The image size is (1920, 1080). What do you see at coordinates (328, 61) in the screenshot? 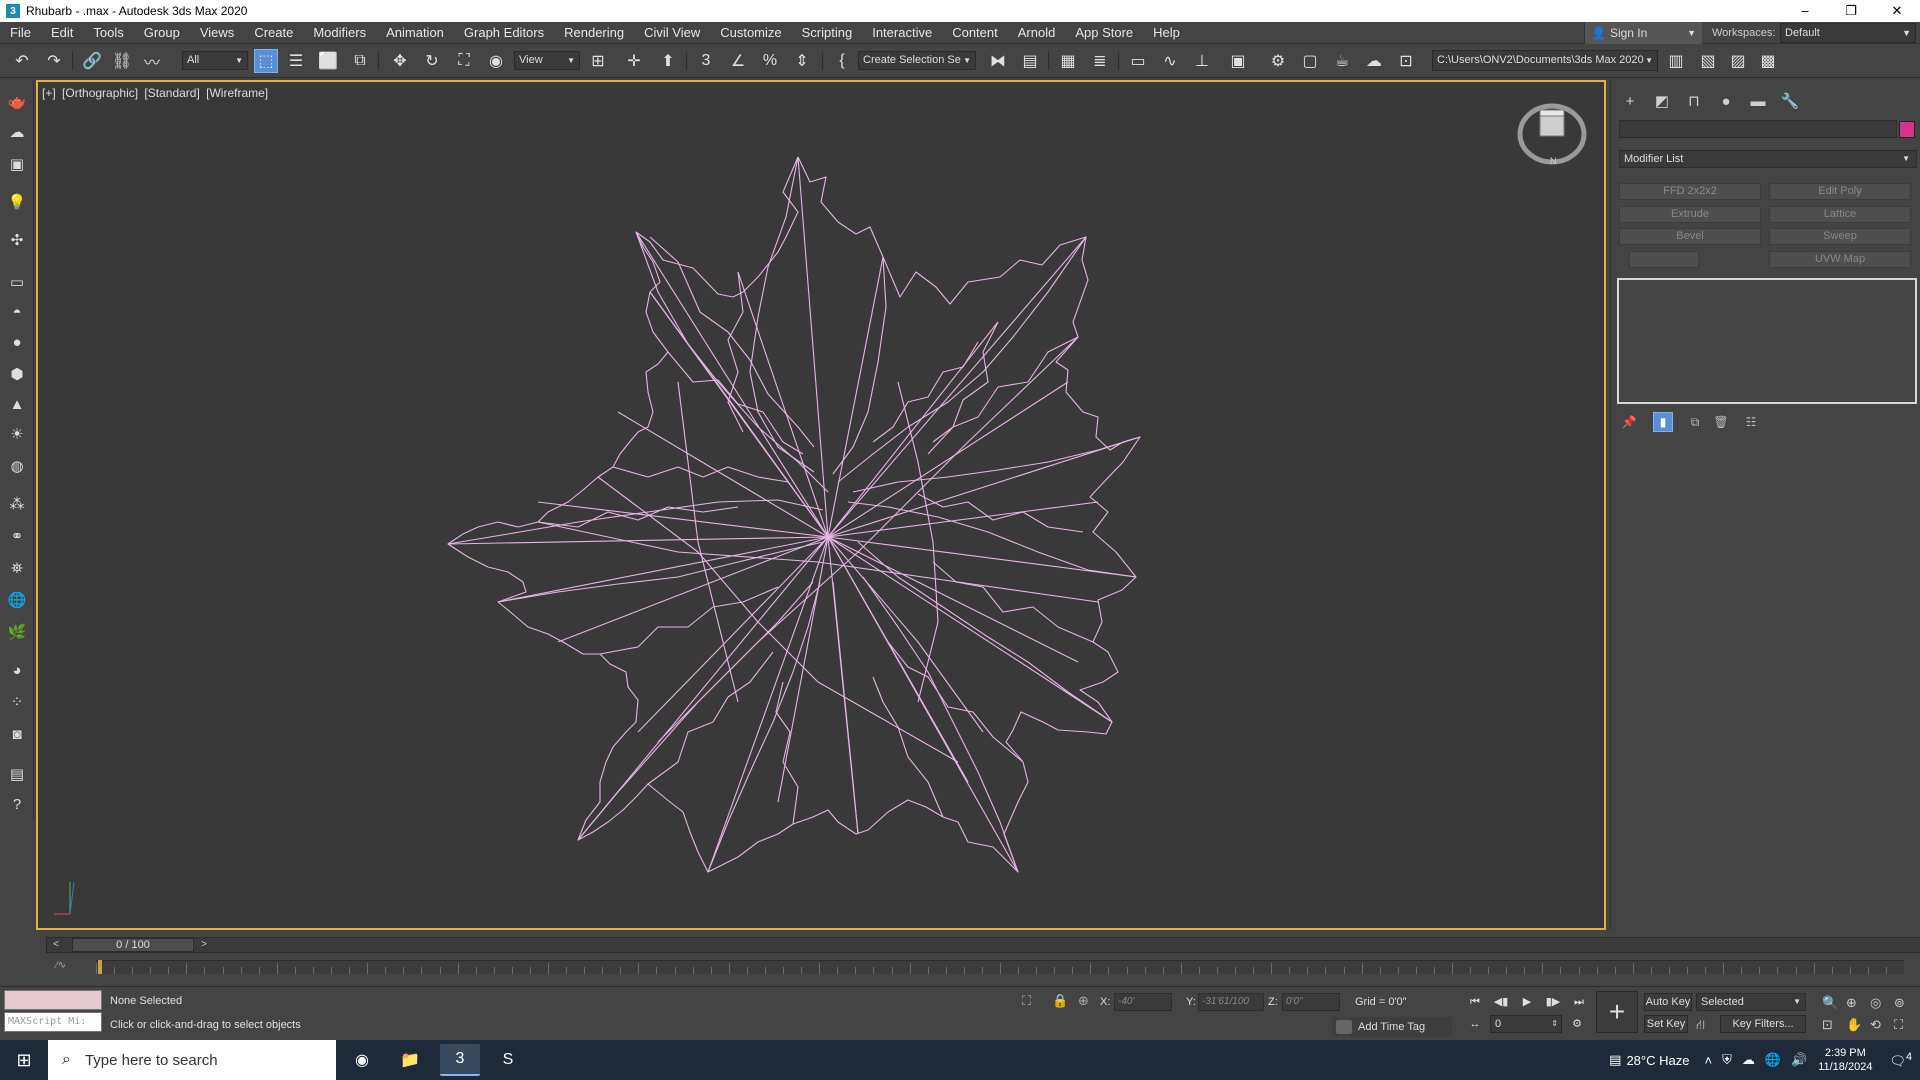
I see `rectangular-selection-icon: ⬜` at bounding box center [328, 61].